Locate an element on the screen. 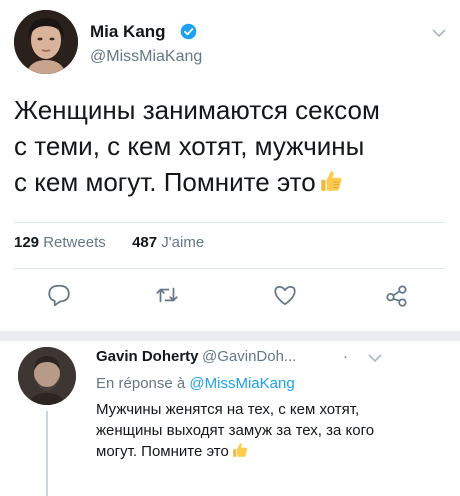  tweet-actions is located at coordinates (230, 297).